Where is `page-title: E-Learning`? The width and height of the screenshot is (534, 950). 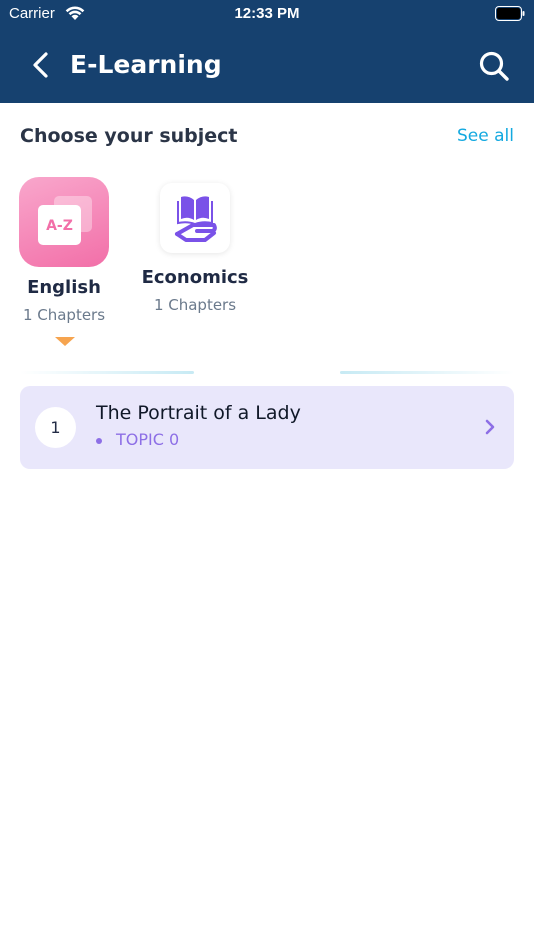 page-title: E-Learning is located at coordinates (146, 64).